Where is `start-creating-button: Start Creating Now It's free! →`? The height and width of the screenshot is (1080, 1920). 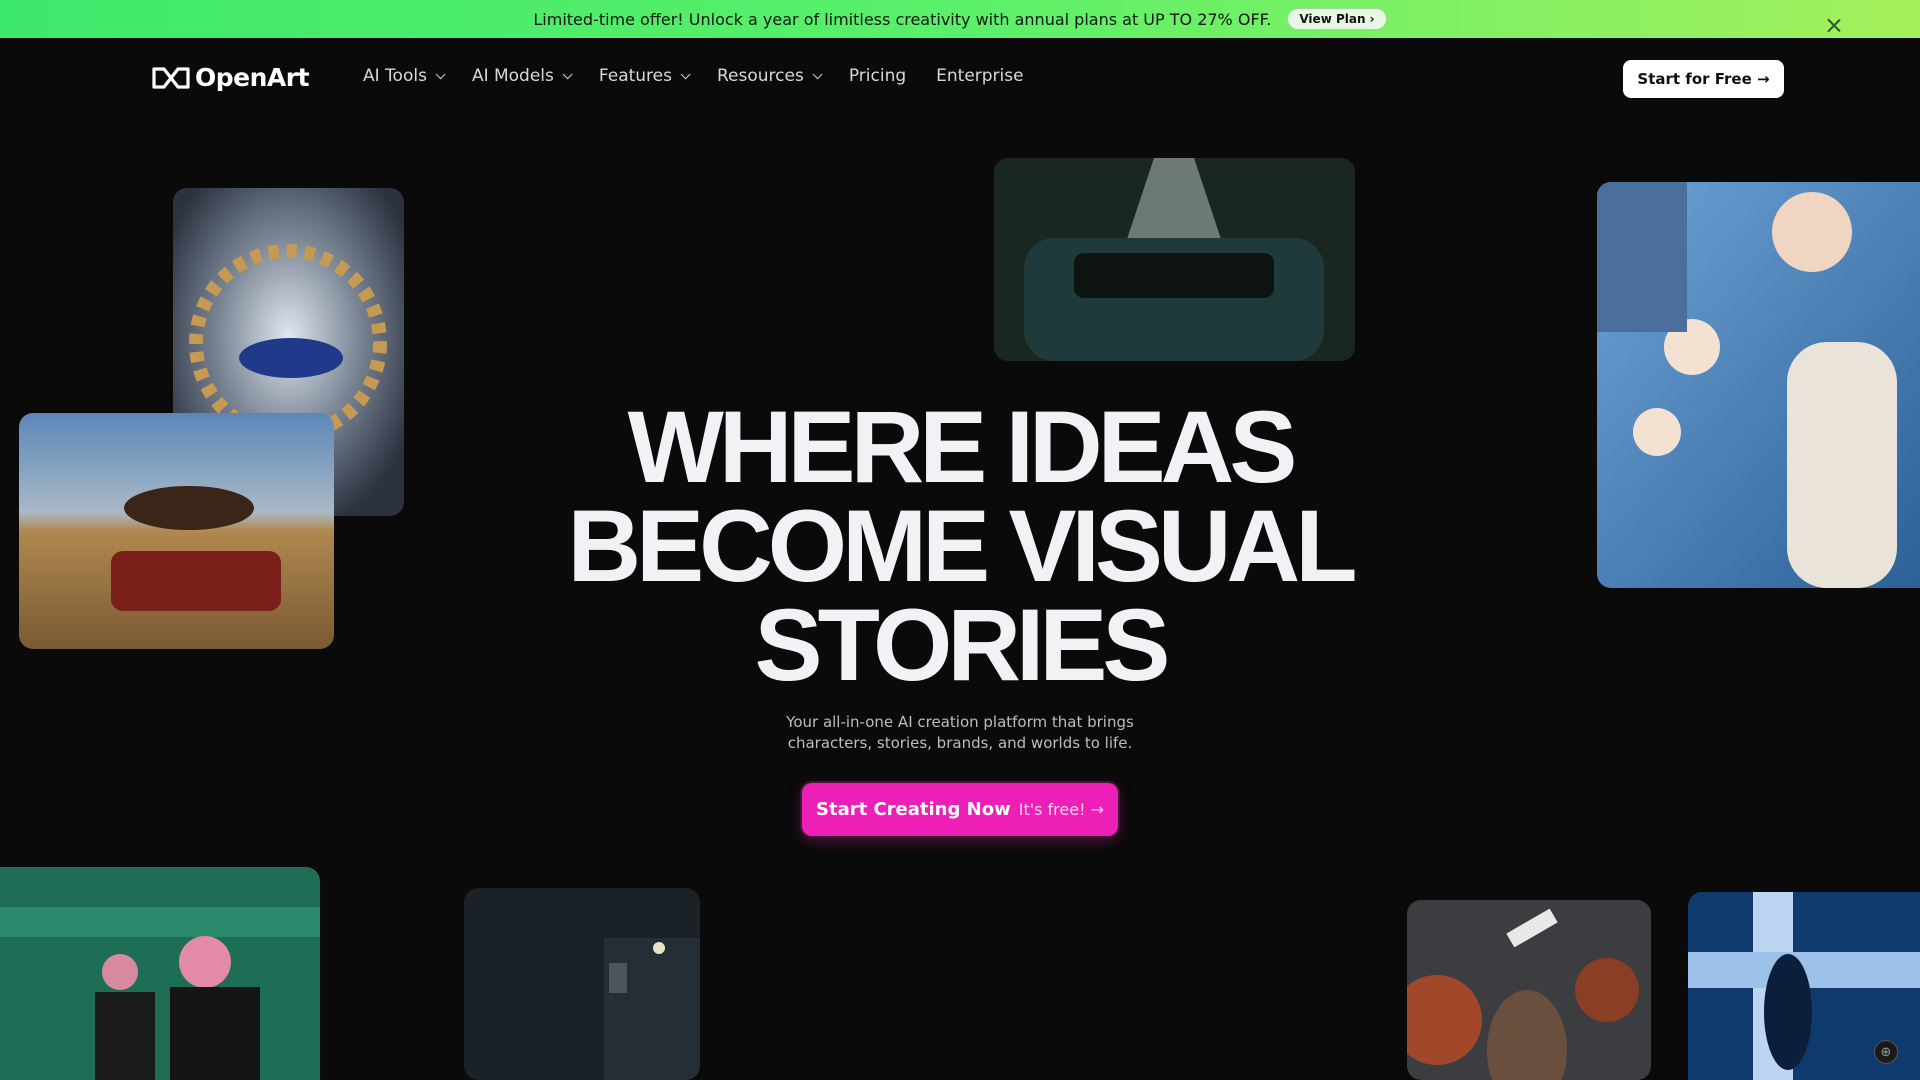 start-creating-button: Start Creating Now It's free! → is located at coordinates (960, 809).